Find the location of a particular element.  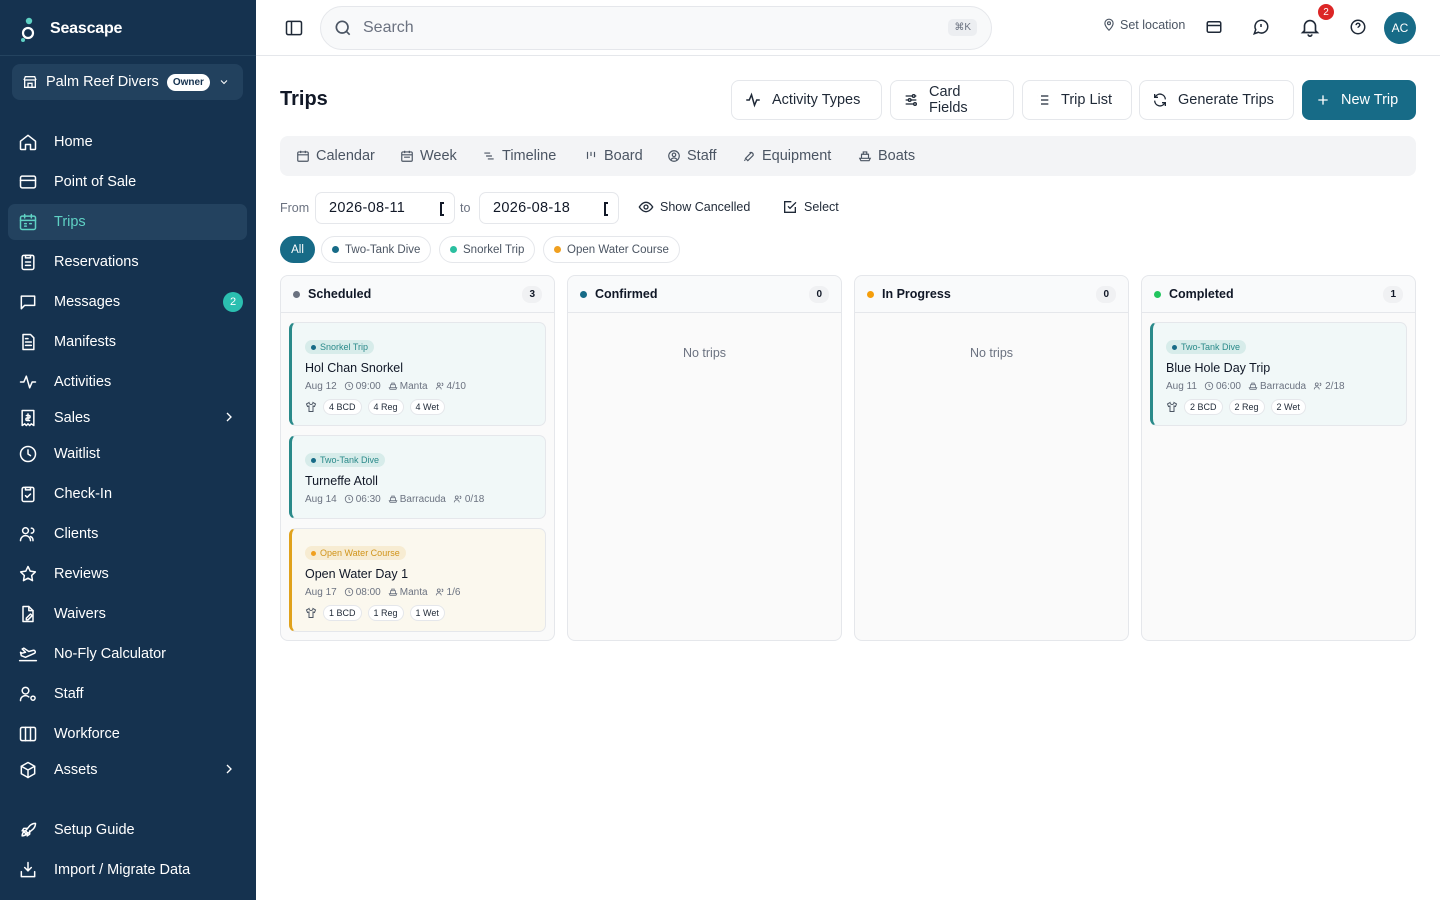

search-input is located at coordinates (643, 28).